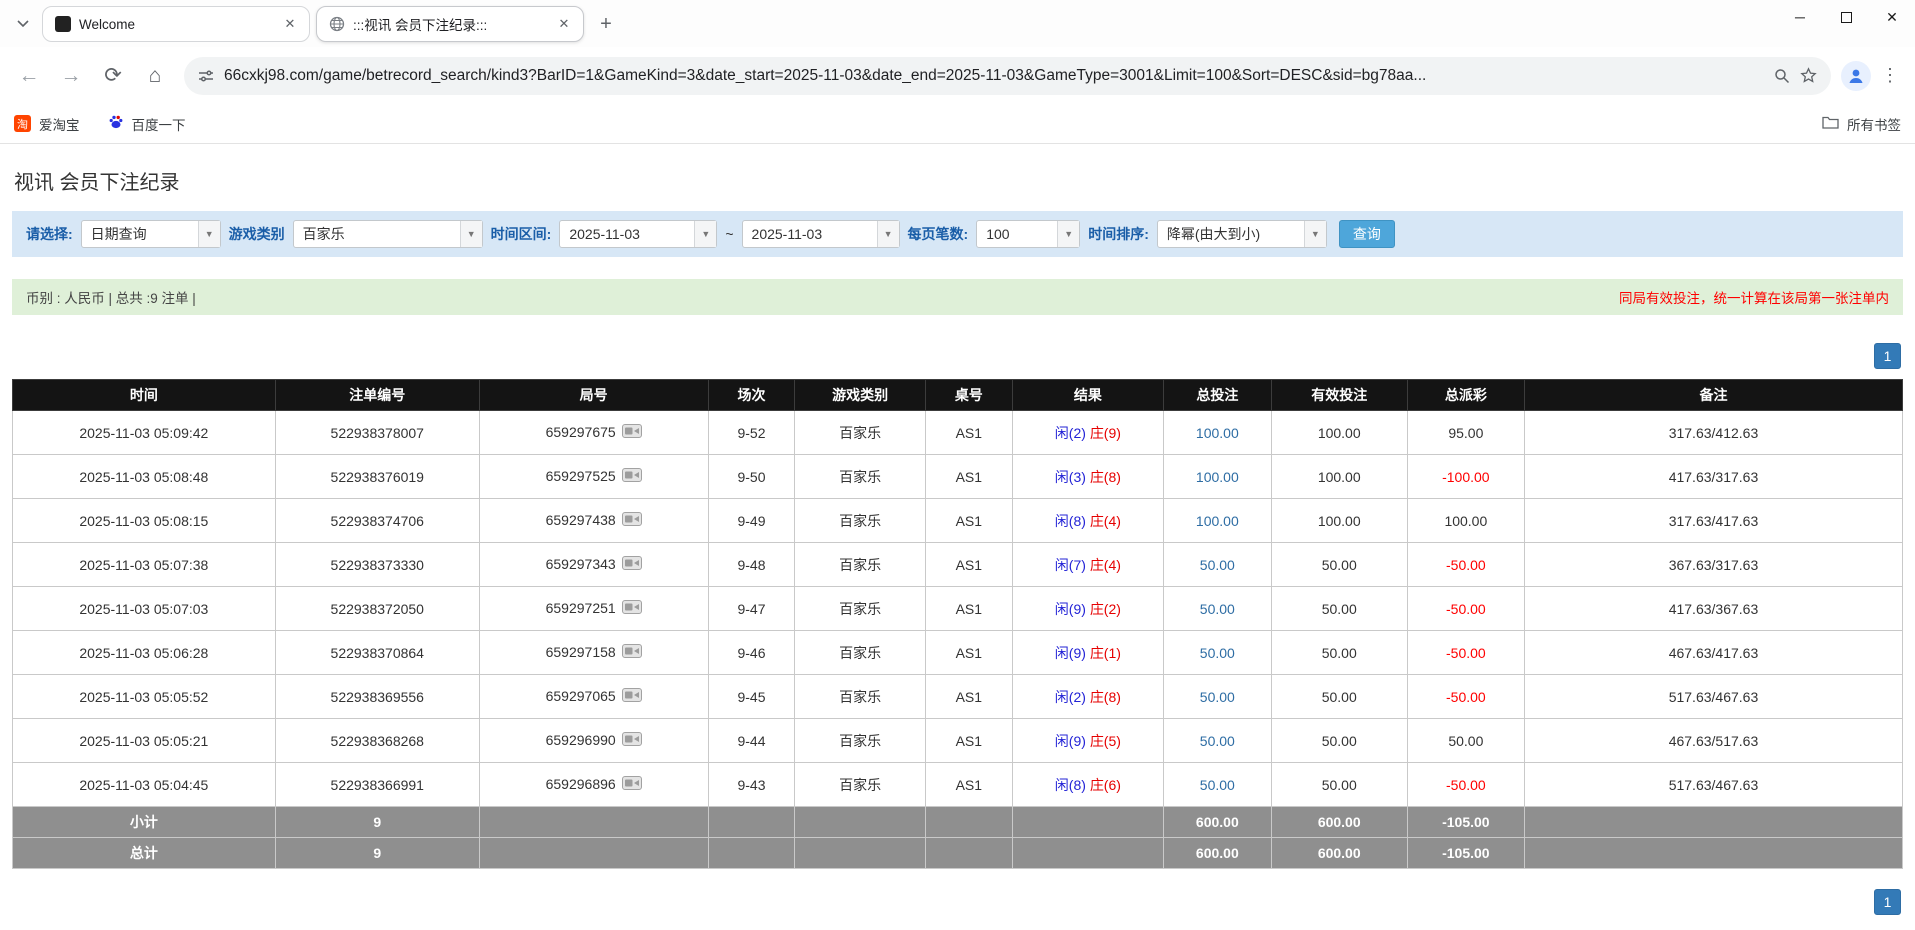 This screenshot has width=1915, height=930. I want to click on result-banker: 庄(2), so click(1105, 608).